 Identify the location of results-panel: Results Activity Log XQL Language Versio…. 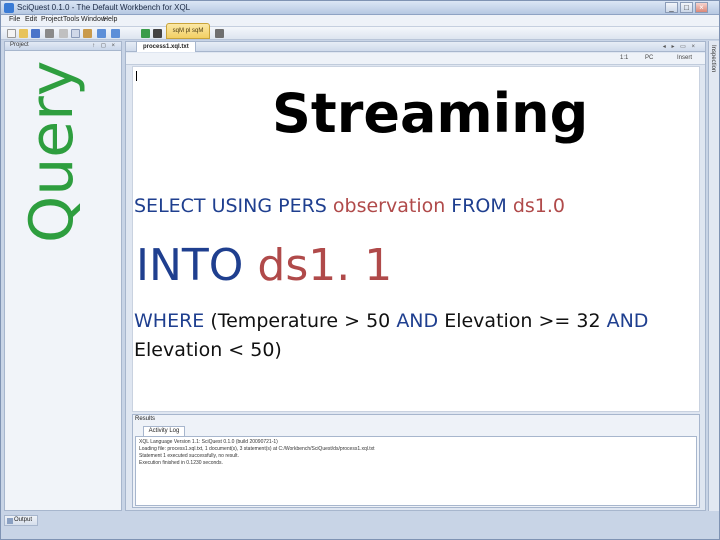
(416, 461).